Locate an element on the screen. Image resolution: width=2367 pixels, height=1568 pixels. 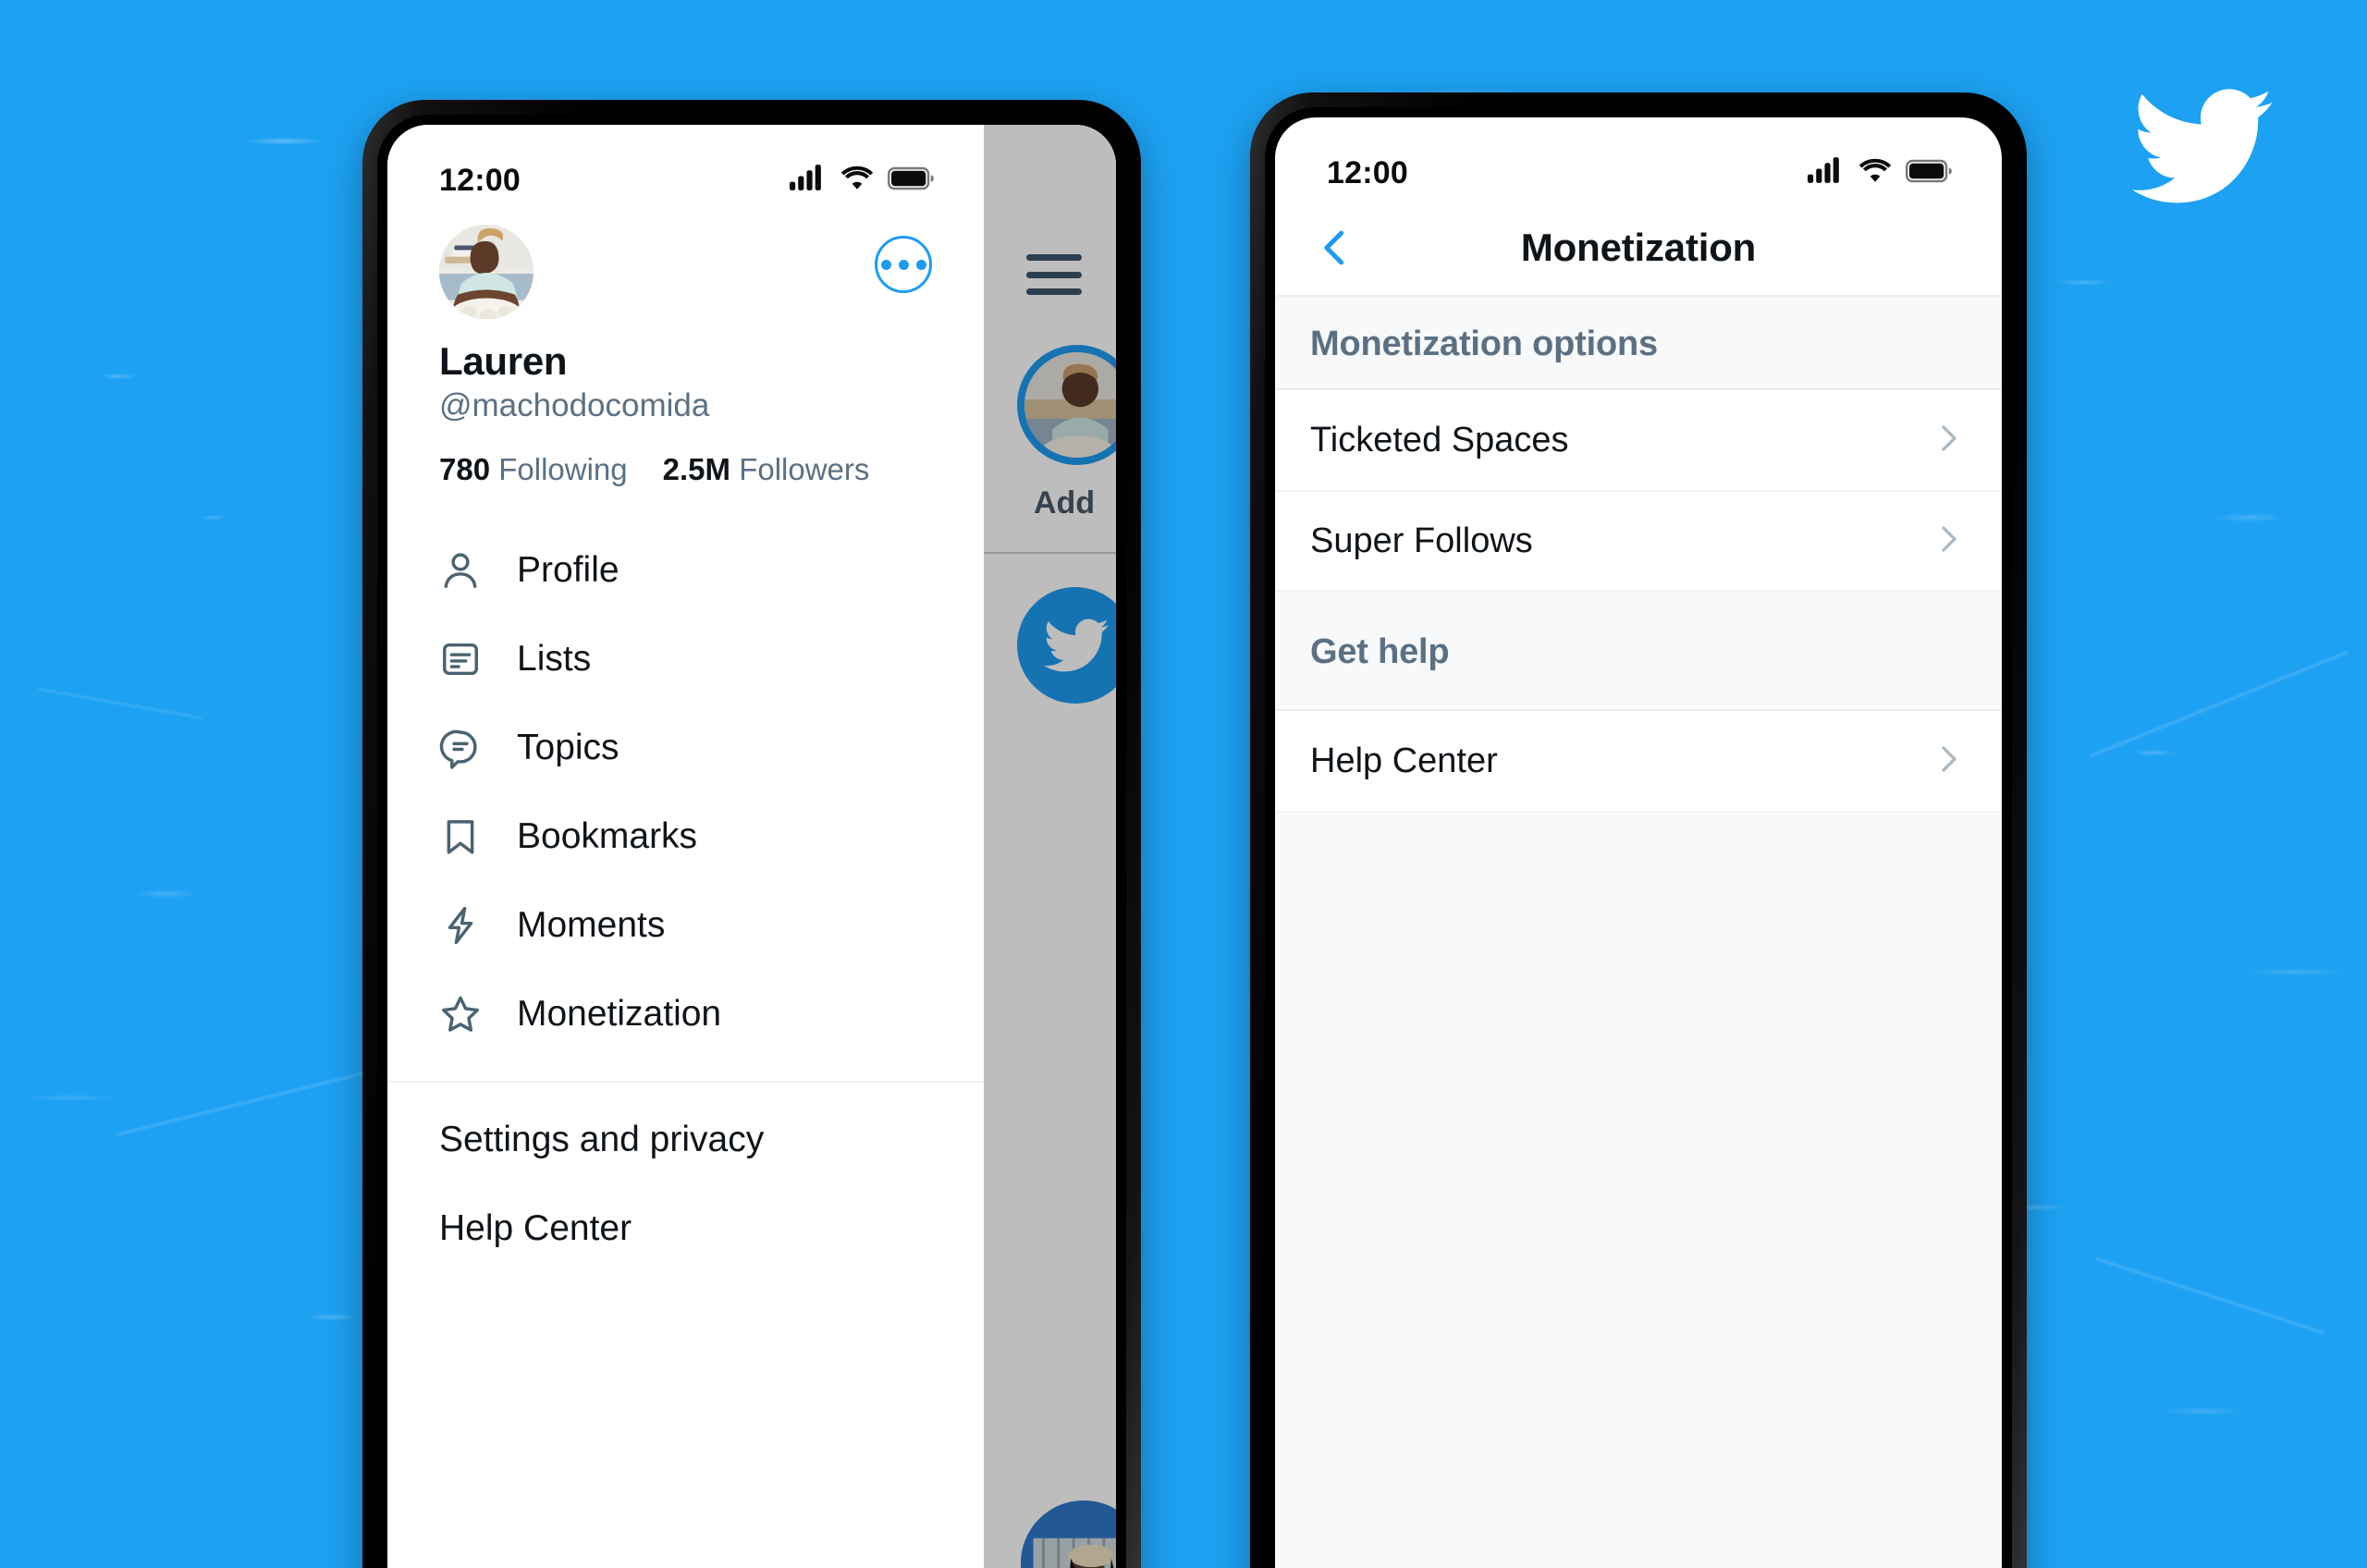
following-count: 780 is located at coordinates (465, 469).